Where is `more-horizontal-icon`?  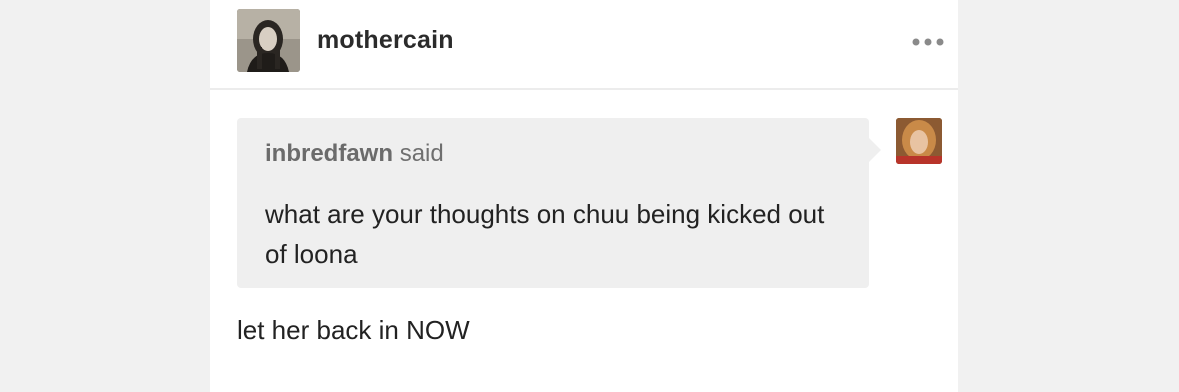
more-horizontal-icon is located at coordinates (928, 42).